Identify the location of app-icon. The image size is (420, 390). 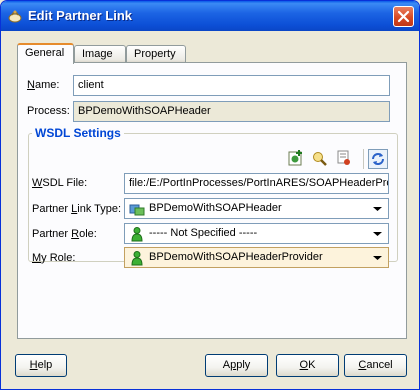
(15, 16).